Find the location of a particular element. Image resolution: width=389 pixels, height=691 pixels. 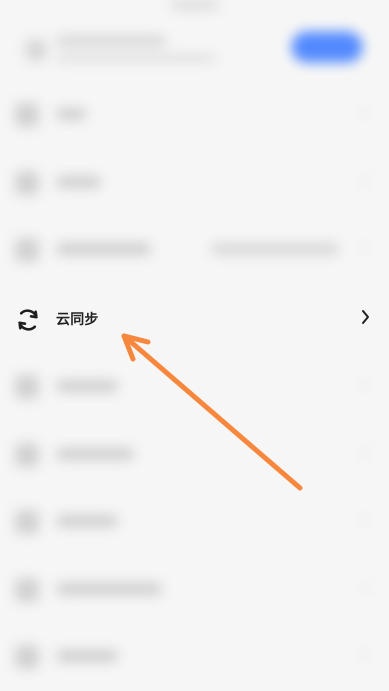

cloud-sync-row: 云同步 is located at coordinates (194, 320).